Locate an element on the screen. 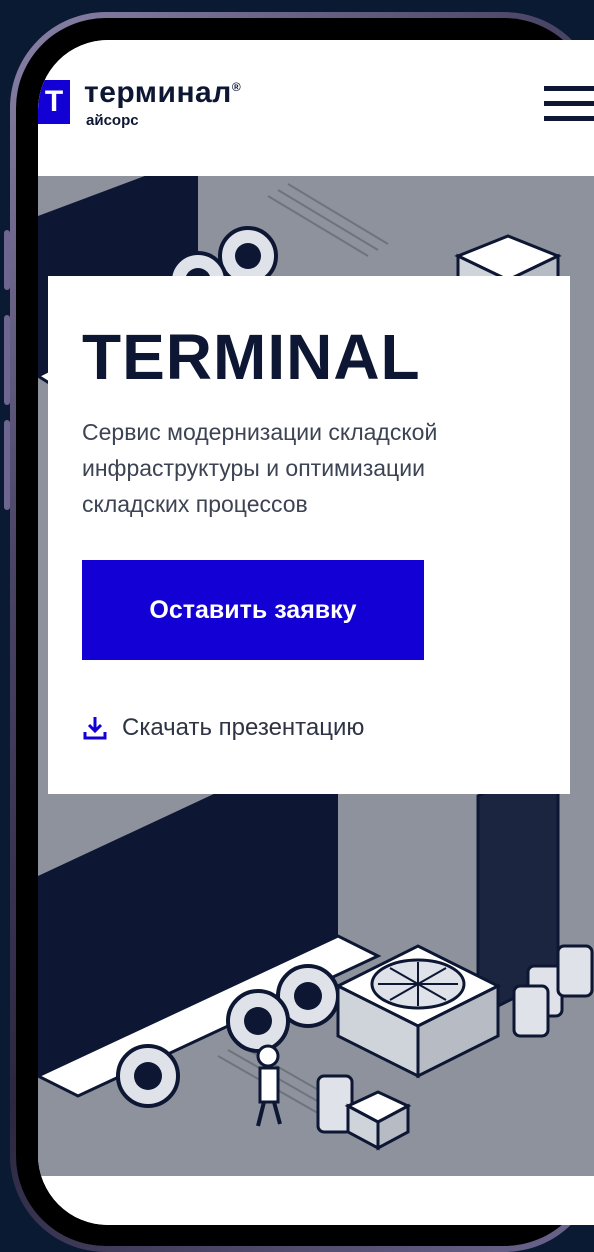 The height and width of the screenshot is (1252, 594). download-label: Скачать презентацию is located at coordinates (243, 727).